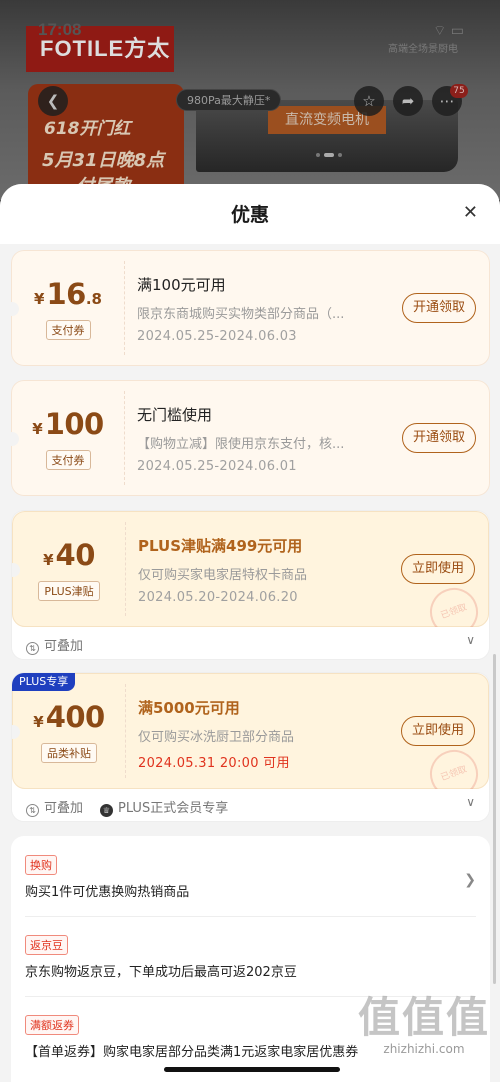 The height and width of the screenshot is (1082, 500). Describe the element at coordinates (369, 101) in the screenshot. I see `favorite-icon: ☆` at that location.